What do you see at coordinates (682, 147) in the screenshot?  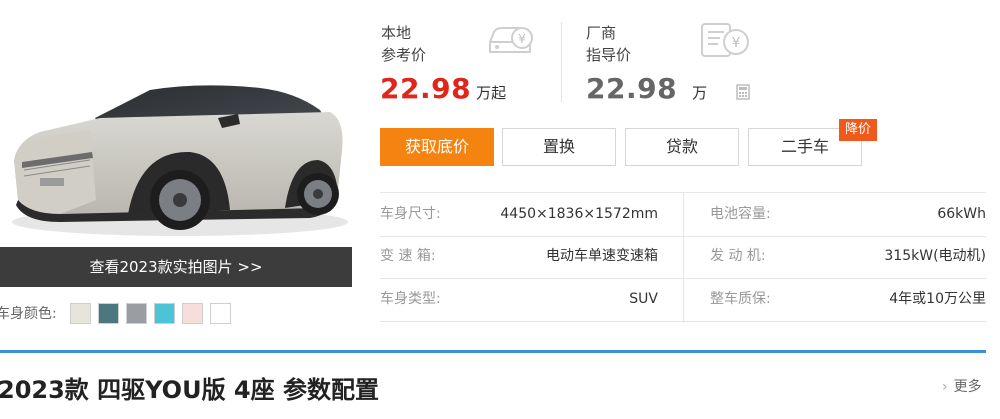 I see `loan-button: 贷款` at bounding box center [682, 147].